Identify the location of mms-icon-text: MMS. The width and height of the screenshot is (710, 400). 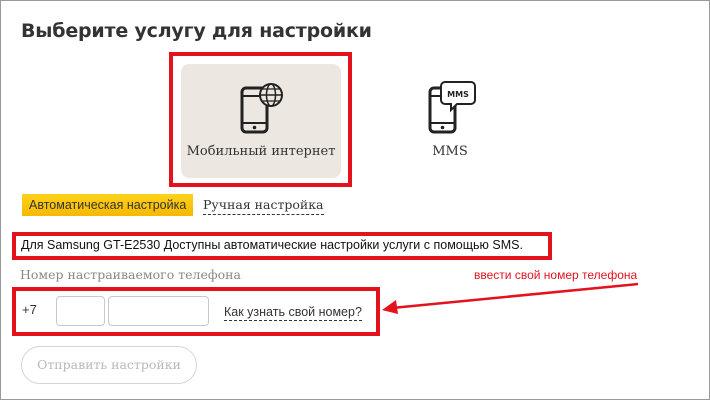
(458, 94).